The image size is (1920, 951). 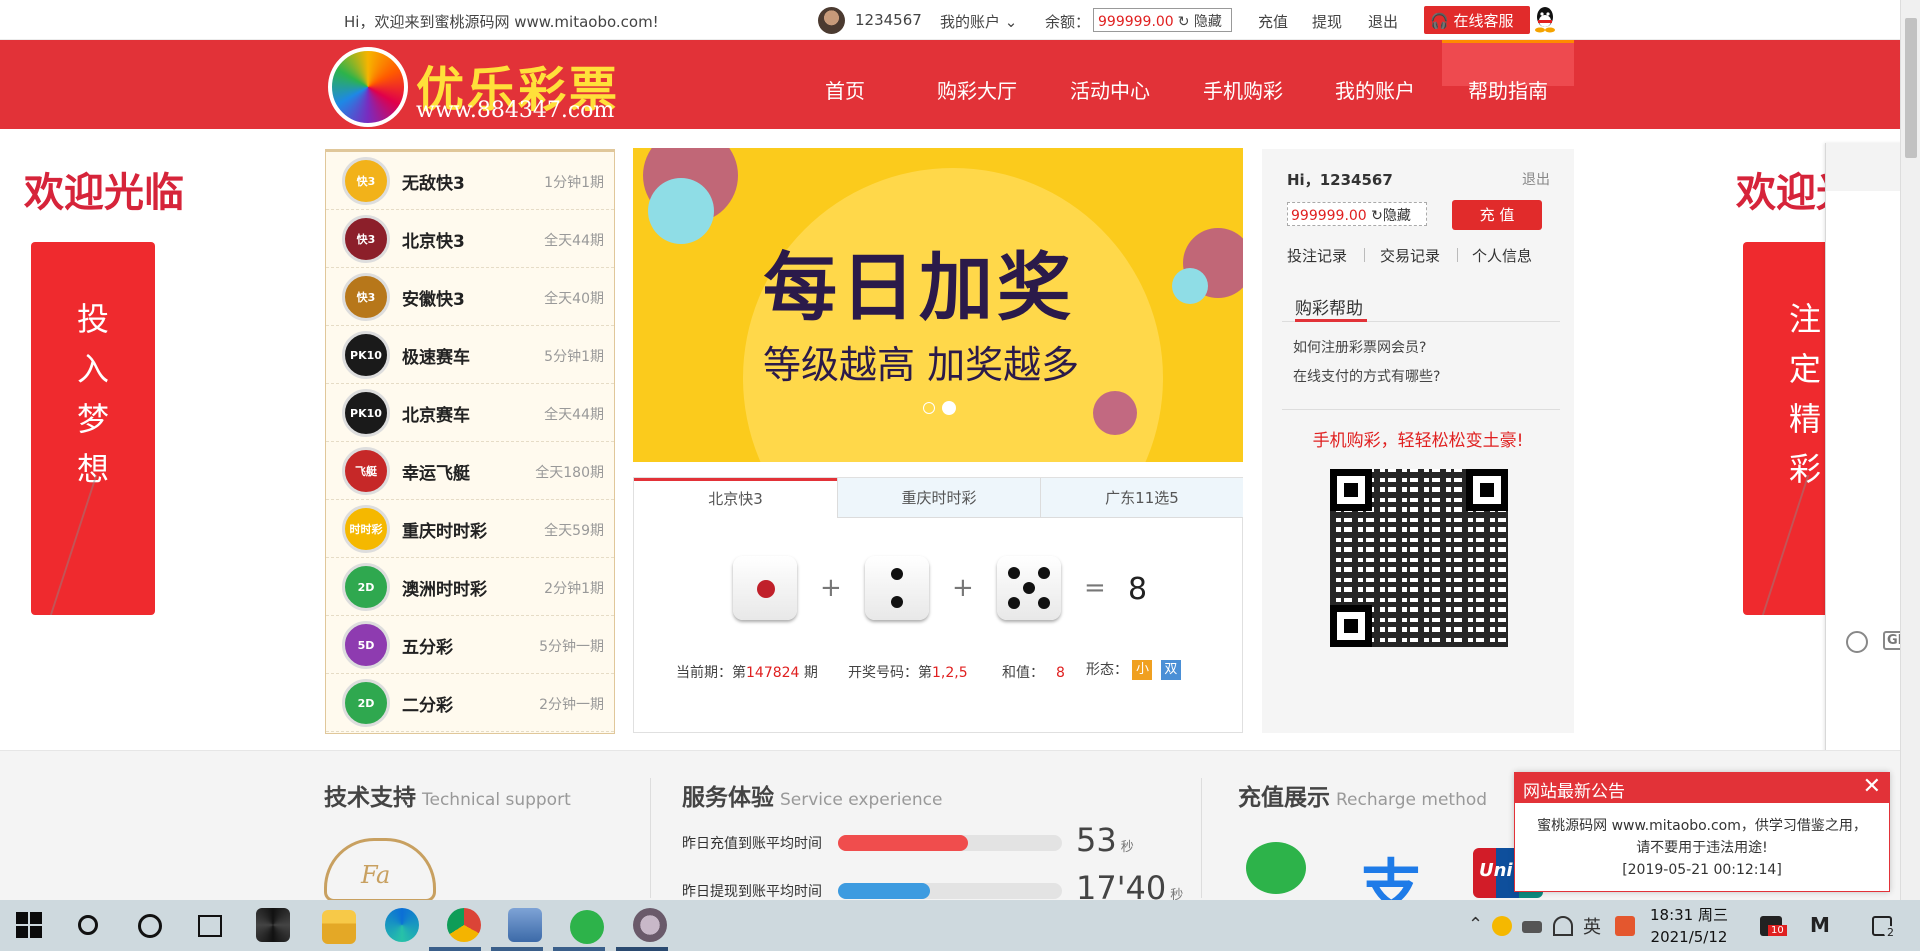 I want to click on tray-app-icon, so click(x=1502, y=926).